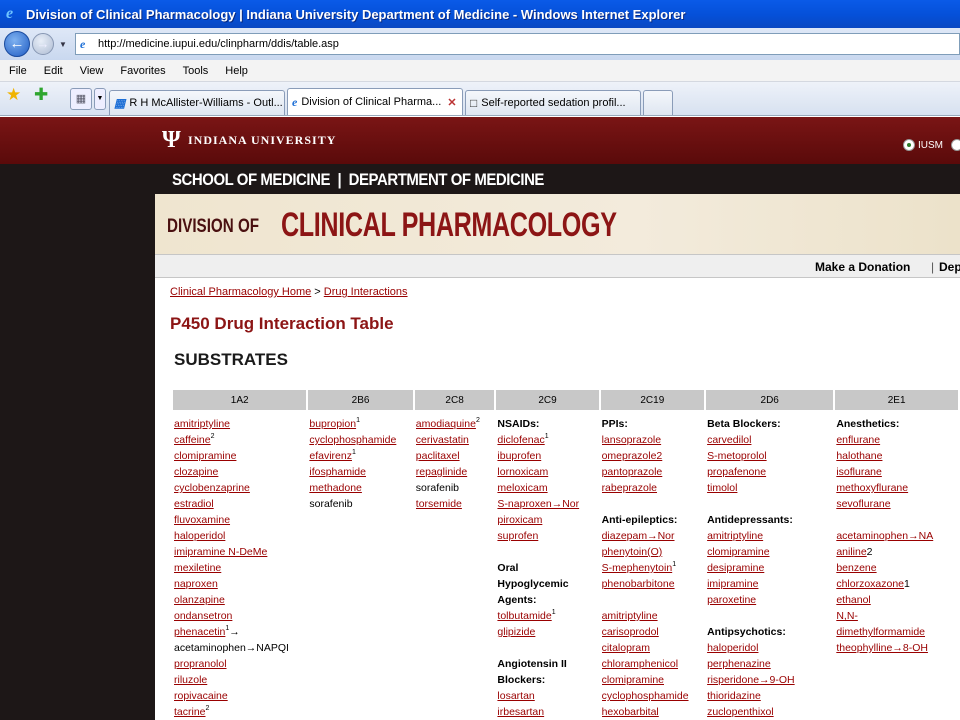 The image size is (960, 720). I want to click on drug-link: zuclopenthixol, so click(740, 712).